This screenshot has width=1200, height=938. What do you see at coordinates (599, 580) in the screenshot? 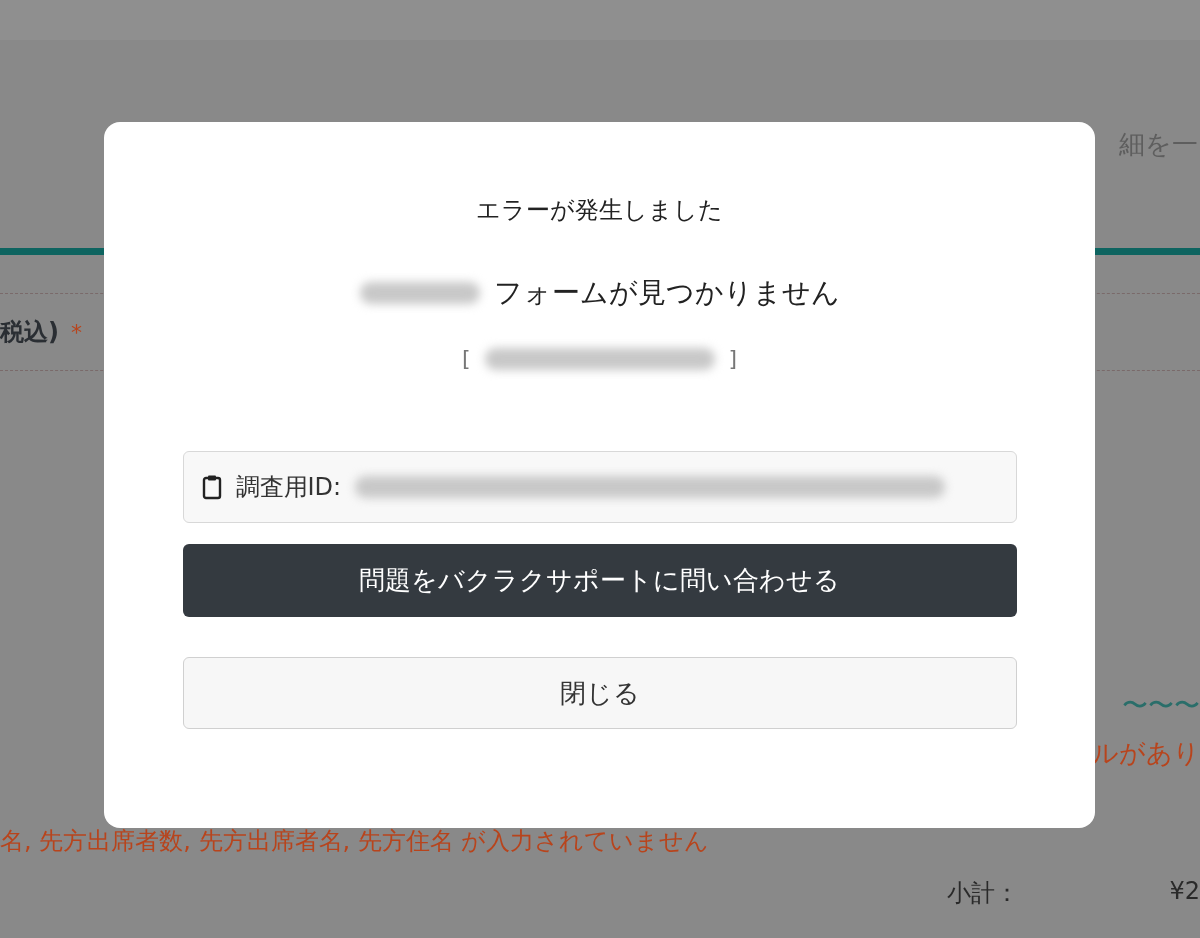
I see `contact-support-button: 問題をバクラクサポートに問い合わせる` at bounding box center [599, 580].